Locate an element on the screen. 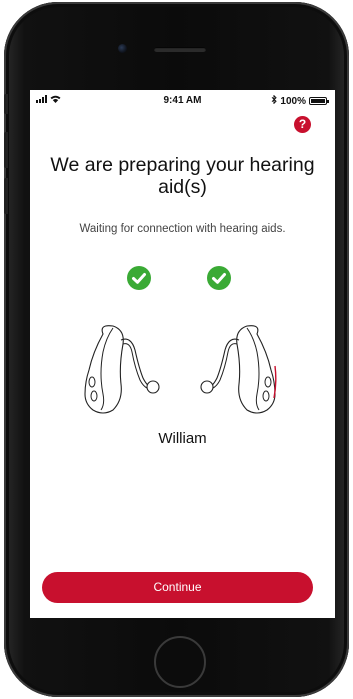  continue-button: Continue is located at coordinates (177, 587).